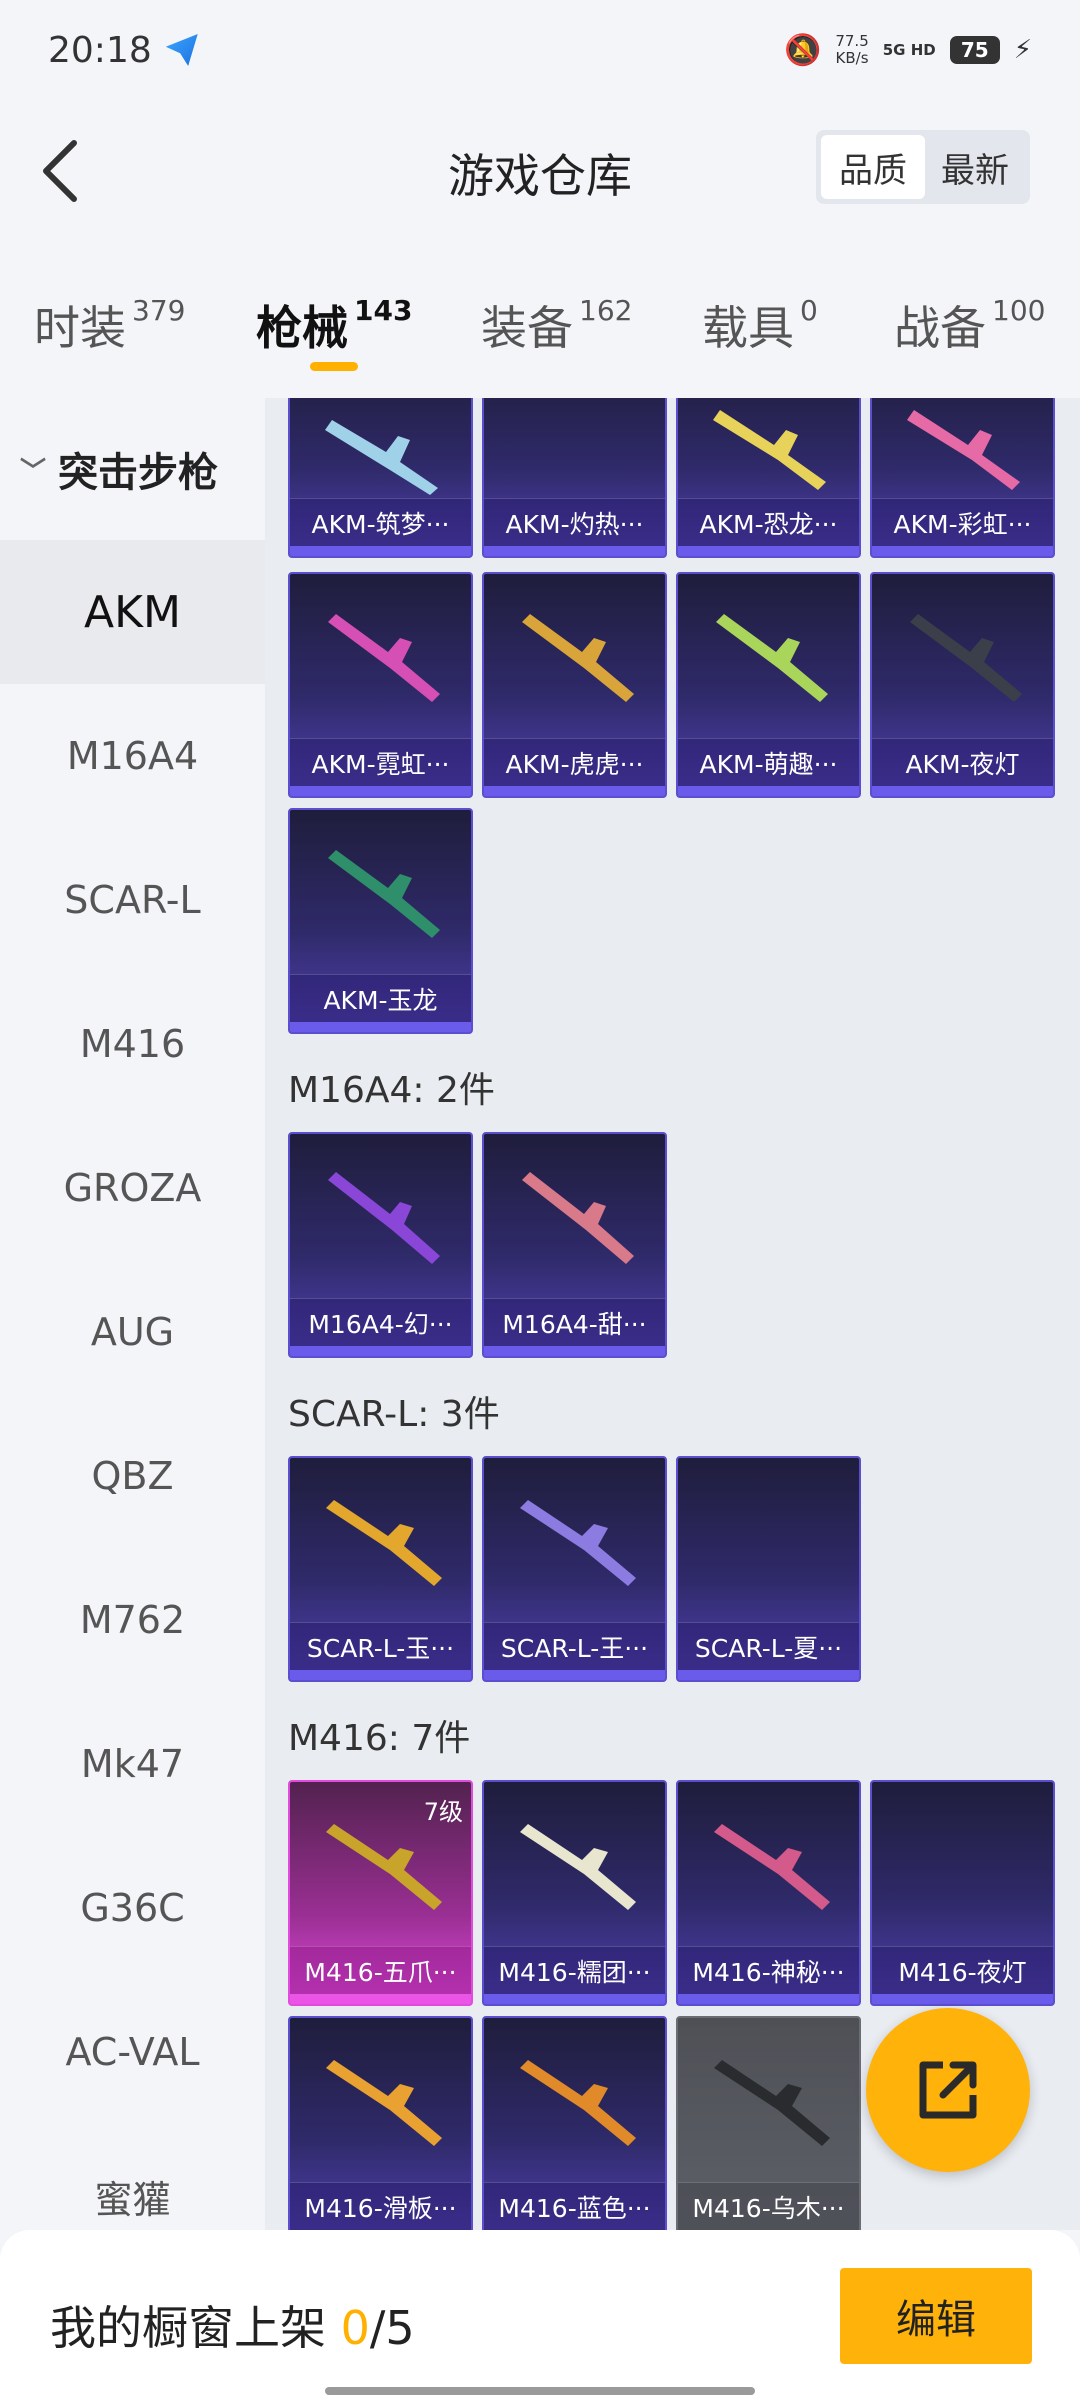  Describe the element at coordinates (556, 325) in the screenshot. I see `tab-equipment: 装备 162` at that location.